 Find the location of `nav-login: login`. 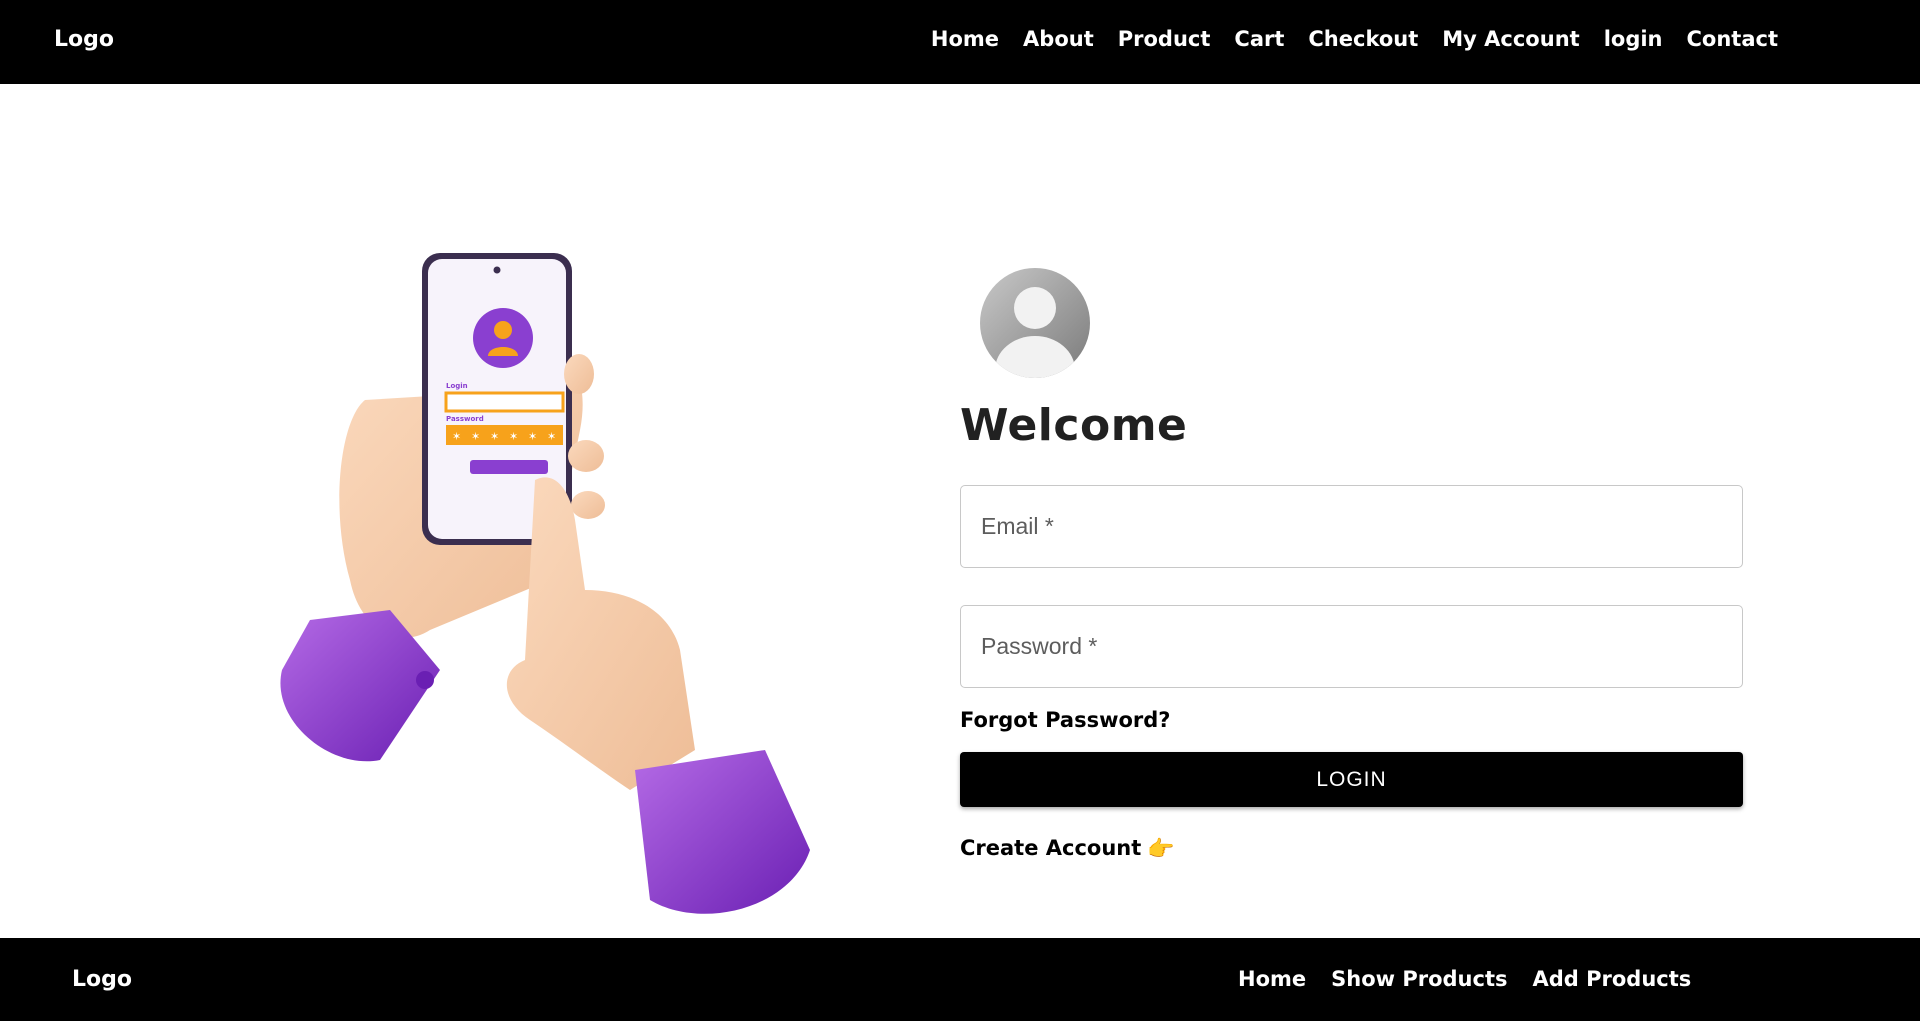

nav-login: login is located at coordinates (1633, 39).